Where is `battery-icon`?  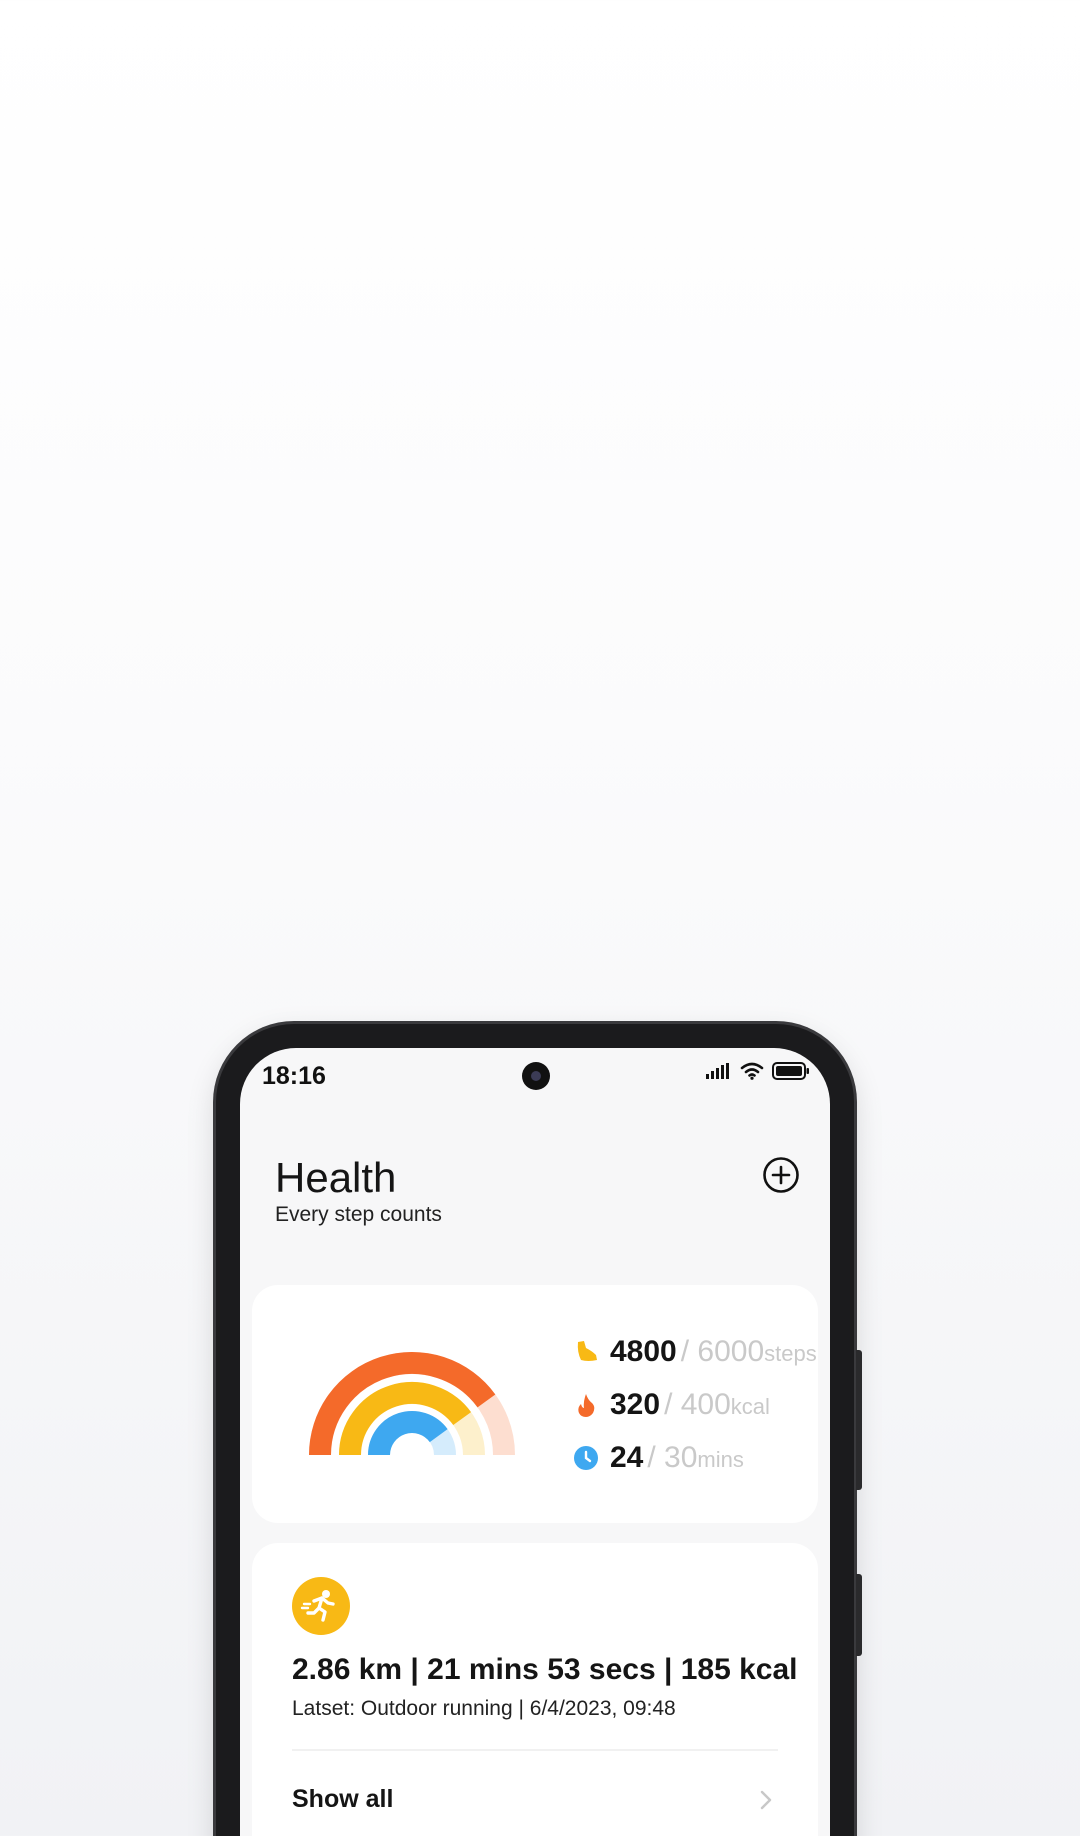
battery-icon is located at coordinates (790, 1071).